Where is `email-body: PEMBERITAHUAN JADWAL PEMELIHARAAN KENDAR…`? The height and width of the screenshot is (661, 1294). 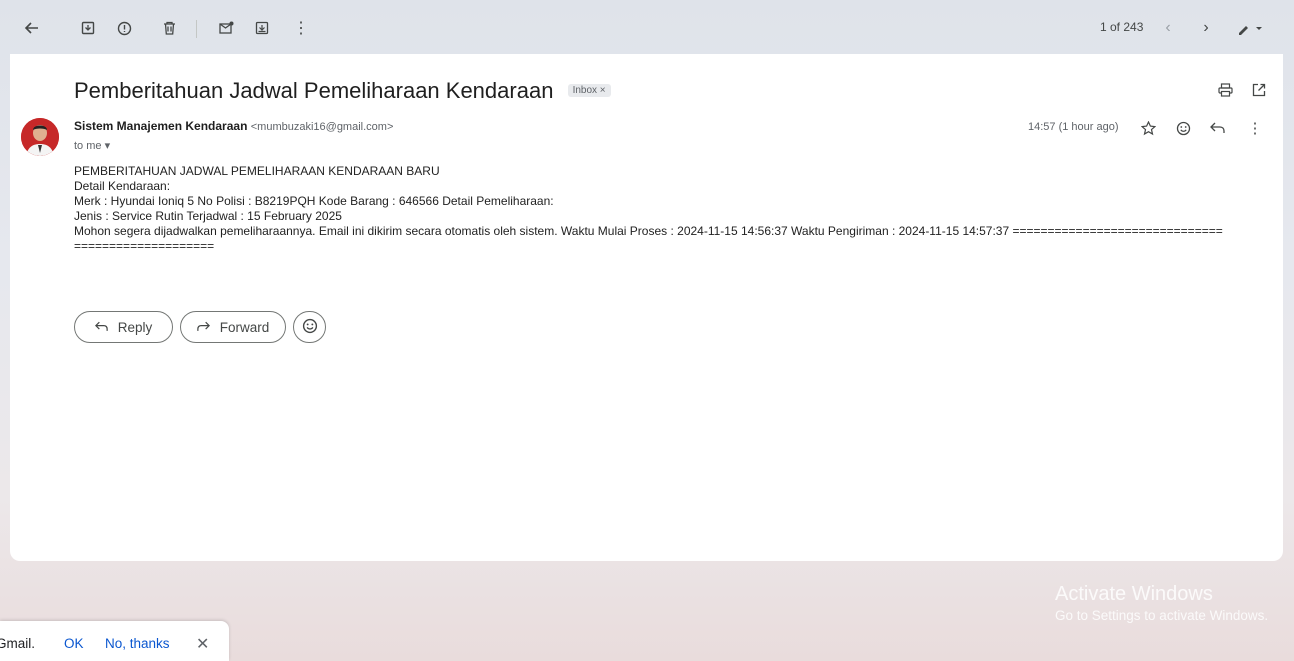 email-body: PEMBERITAHUAN JADWAL PEMELIHARAAN KENDAR… is located at coordinates (674, 209).